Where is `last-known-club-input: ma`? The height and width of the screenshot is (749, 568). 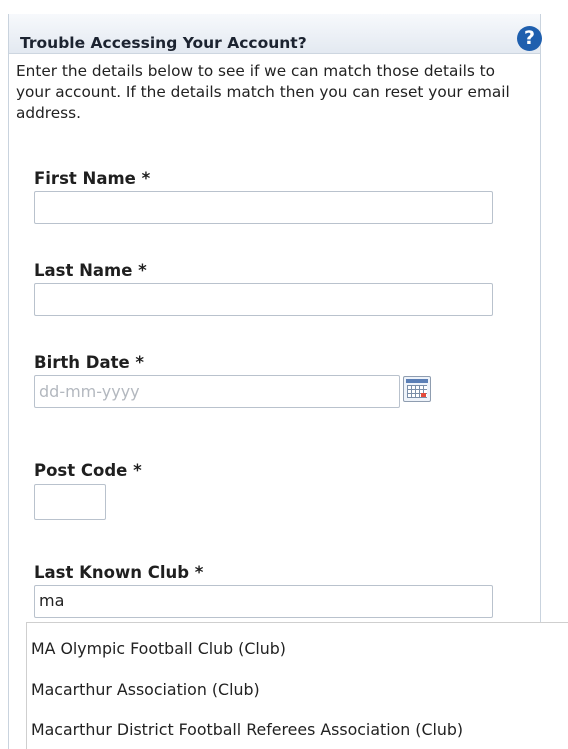
last-known-club-input: ma is located at coordinates (263, 601).